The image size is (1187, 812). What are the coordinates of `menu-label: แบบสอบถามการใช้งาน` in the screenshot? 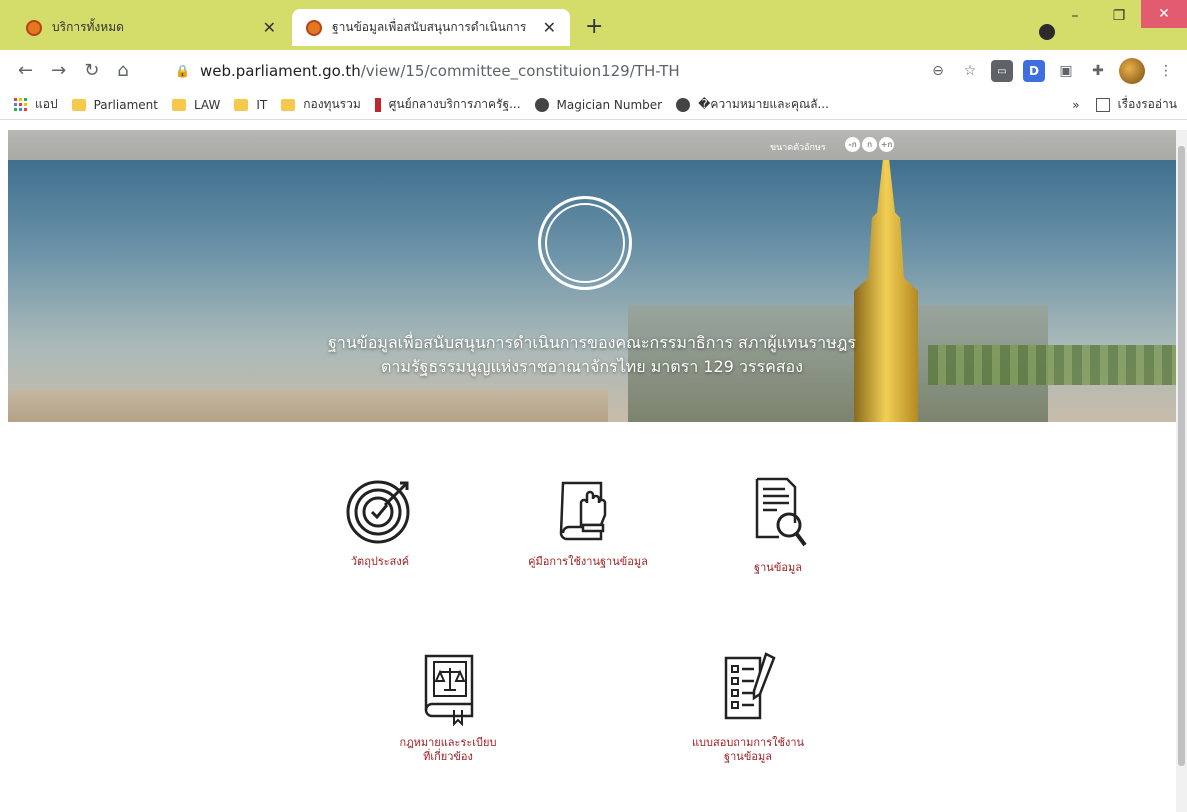 It's located at (748, 742).